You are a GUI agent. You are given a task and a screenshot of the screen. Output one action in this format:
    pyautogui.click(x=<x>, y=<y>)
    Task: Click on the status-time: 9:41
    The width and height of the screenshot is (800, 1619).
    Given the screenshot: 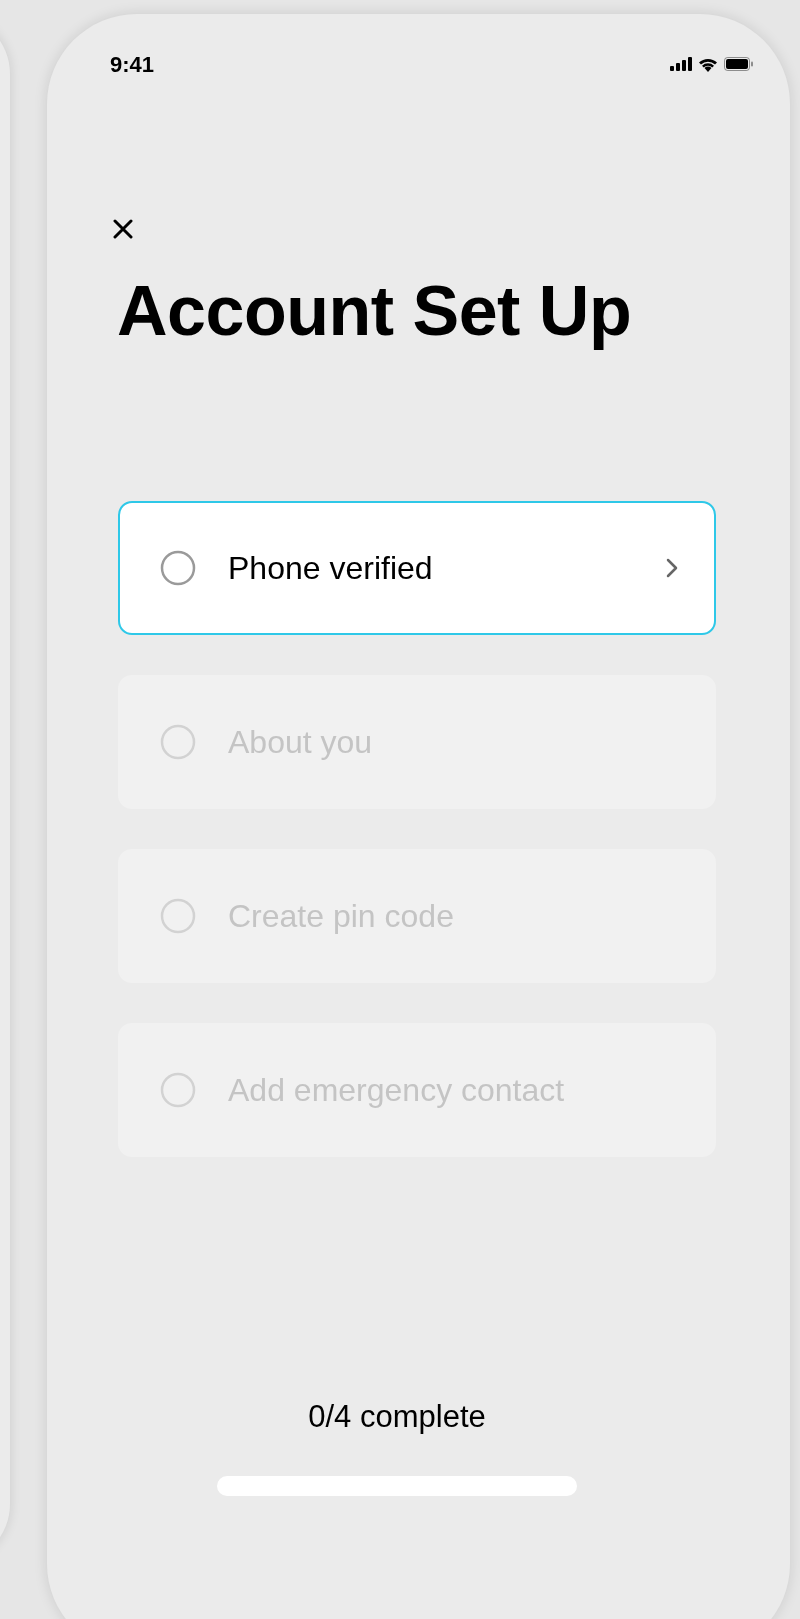 What is the action you would take?
    pyautogui.click(x=132, y=64)
    